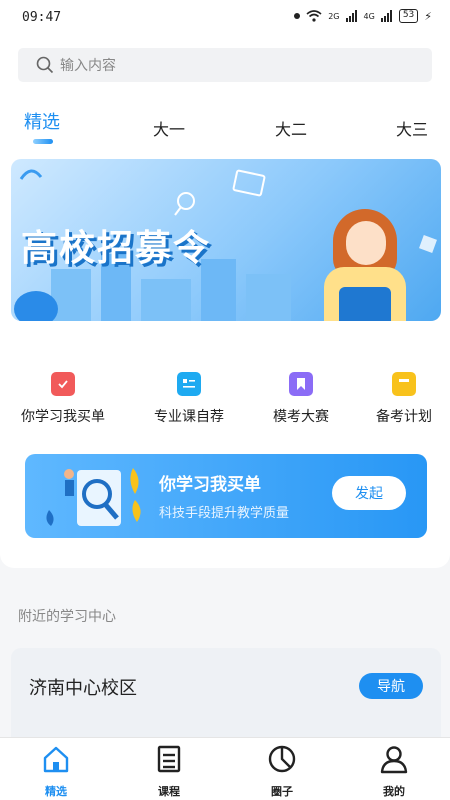  Describe the element at coordinates (365, 304) in the screenshot. I see `girl-dress` at that location.